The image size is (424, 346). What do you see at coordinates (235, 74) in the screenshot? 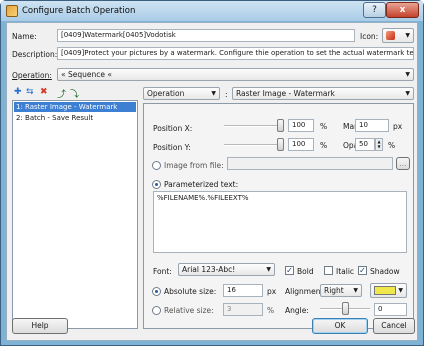
I see `operation-select: « Sequence « ▼` at bounding box center [235, 74].